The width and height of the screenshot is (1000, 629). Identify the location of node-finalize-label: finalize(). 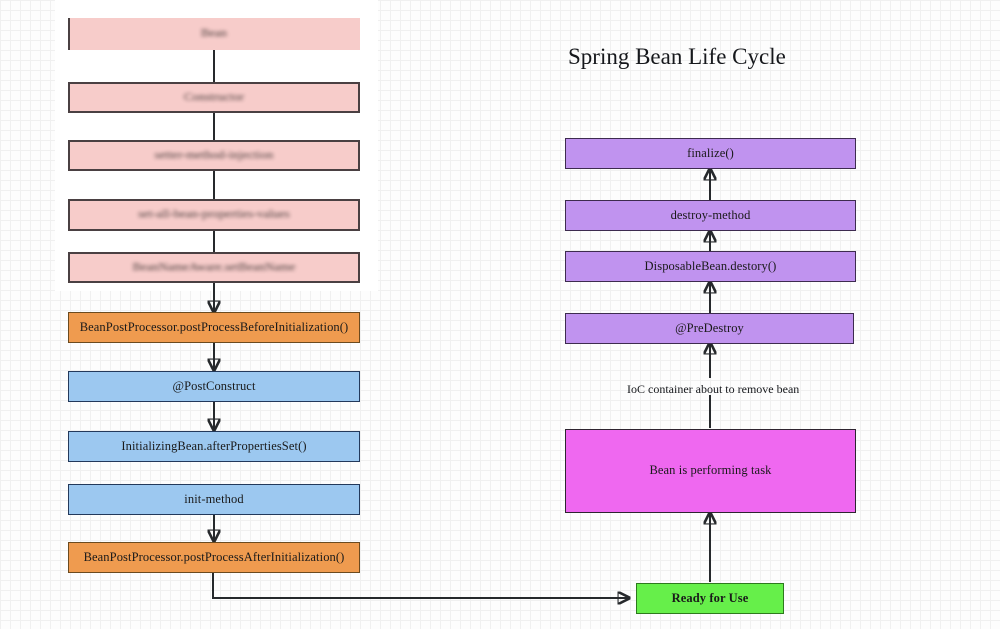
(710, 152).